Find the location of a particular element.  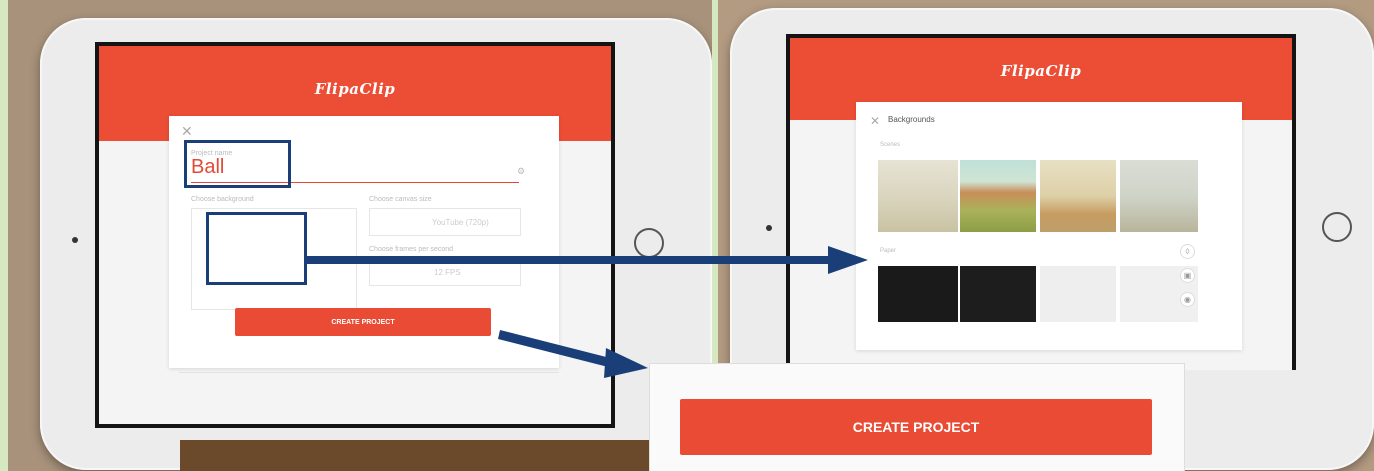

zoomed-create-button-inset: CREATE PROJECT is located at coordinates (917, 417).